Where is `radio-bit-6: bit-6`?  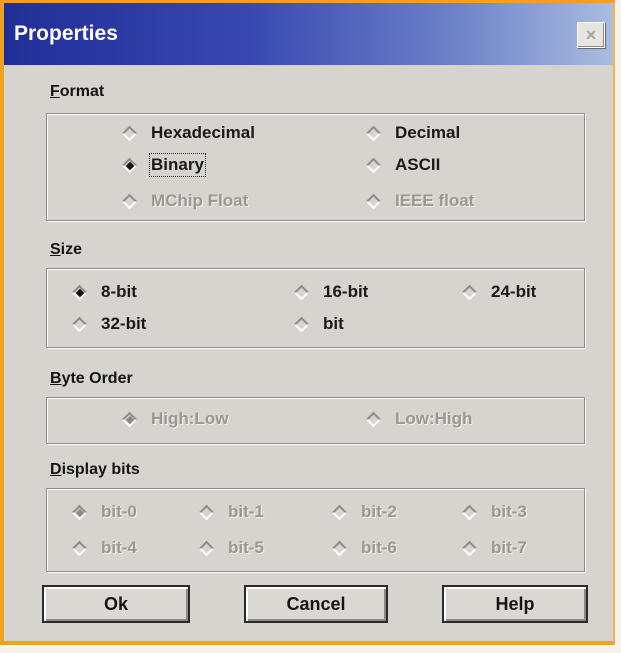 radio-bit-6: bit-6 is located at coordinates (364, 548).